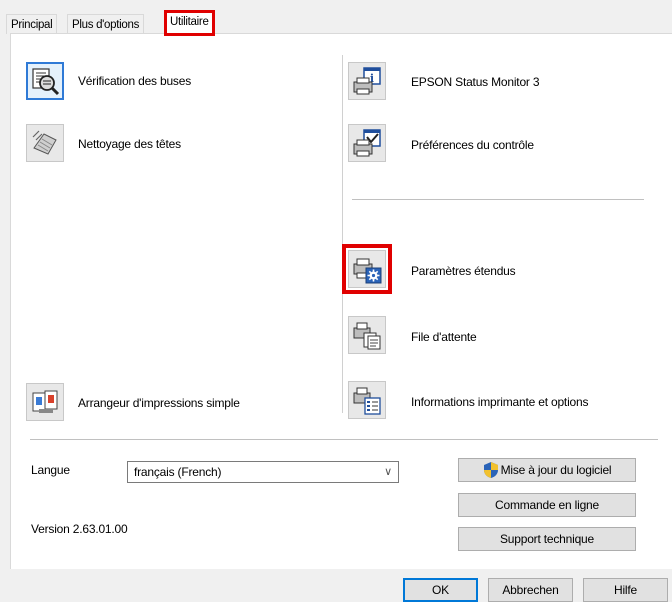 This screenshot has height=602, width=672. I want to click on nozzle-check-icon, so click(46, 82).